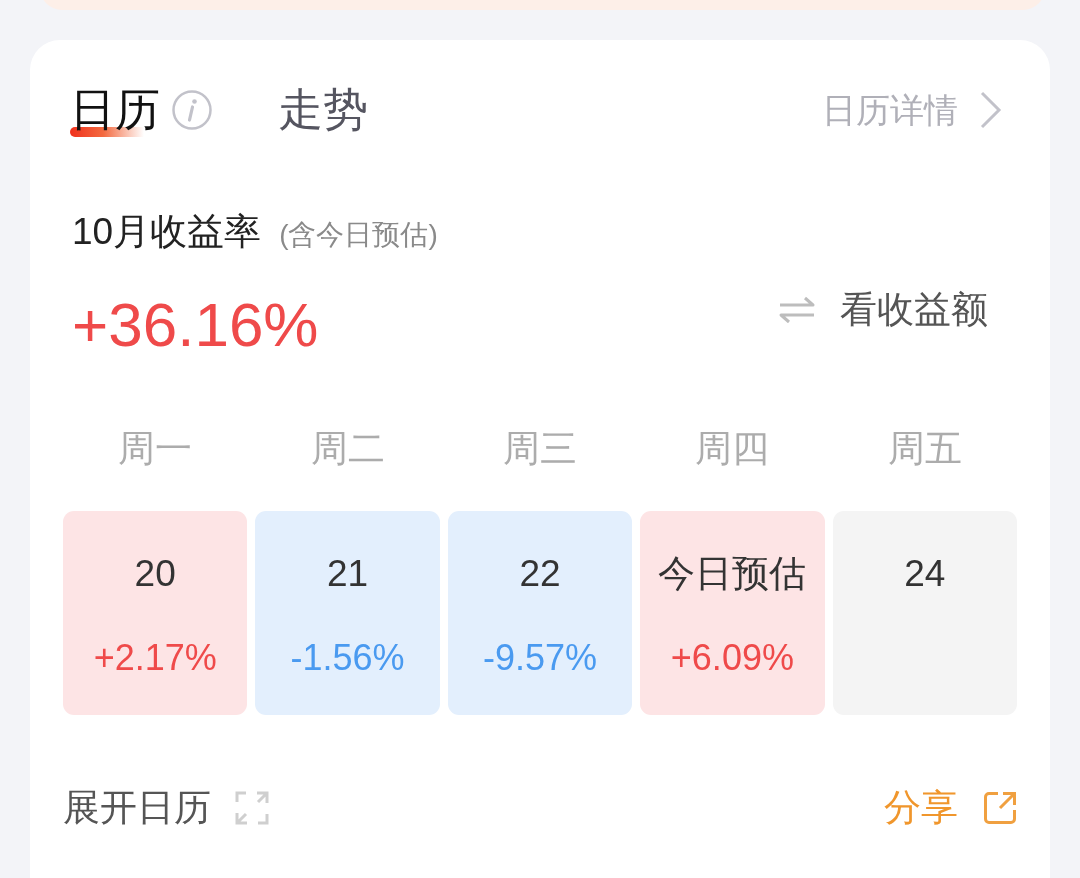 The height and width of the screenshot is (878, 1080). I want to click on estimate-note: (含今日预估), so click(358, 235).